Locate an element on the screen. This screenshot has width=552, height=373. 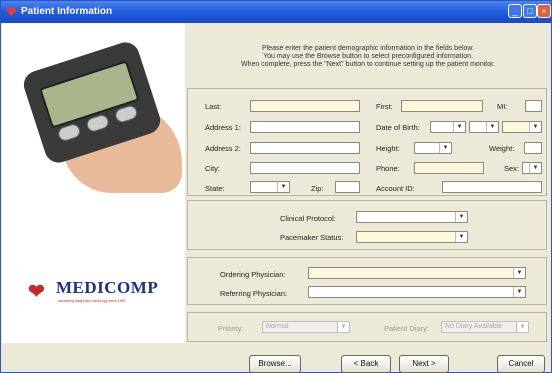
state-select: ▼ is located at coordinates (270, 187).